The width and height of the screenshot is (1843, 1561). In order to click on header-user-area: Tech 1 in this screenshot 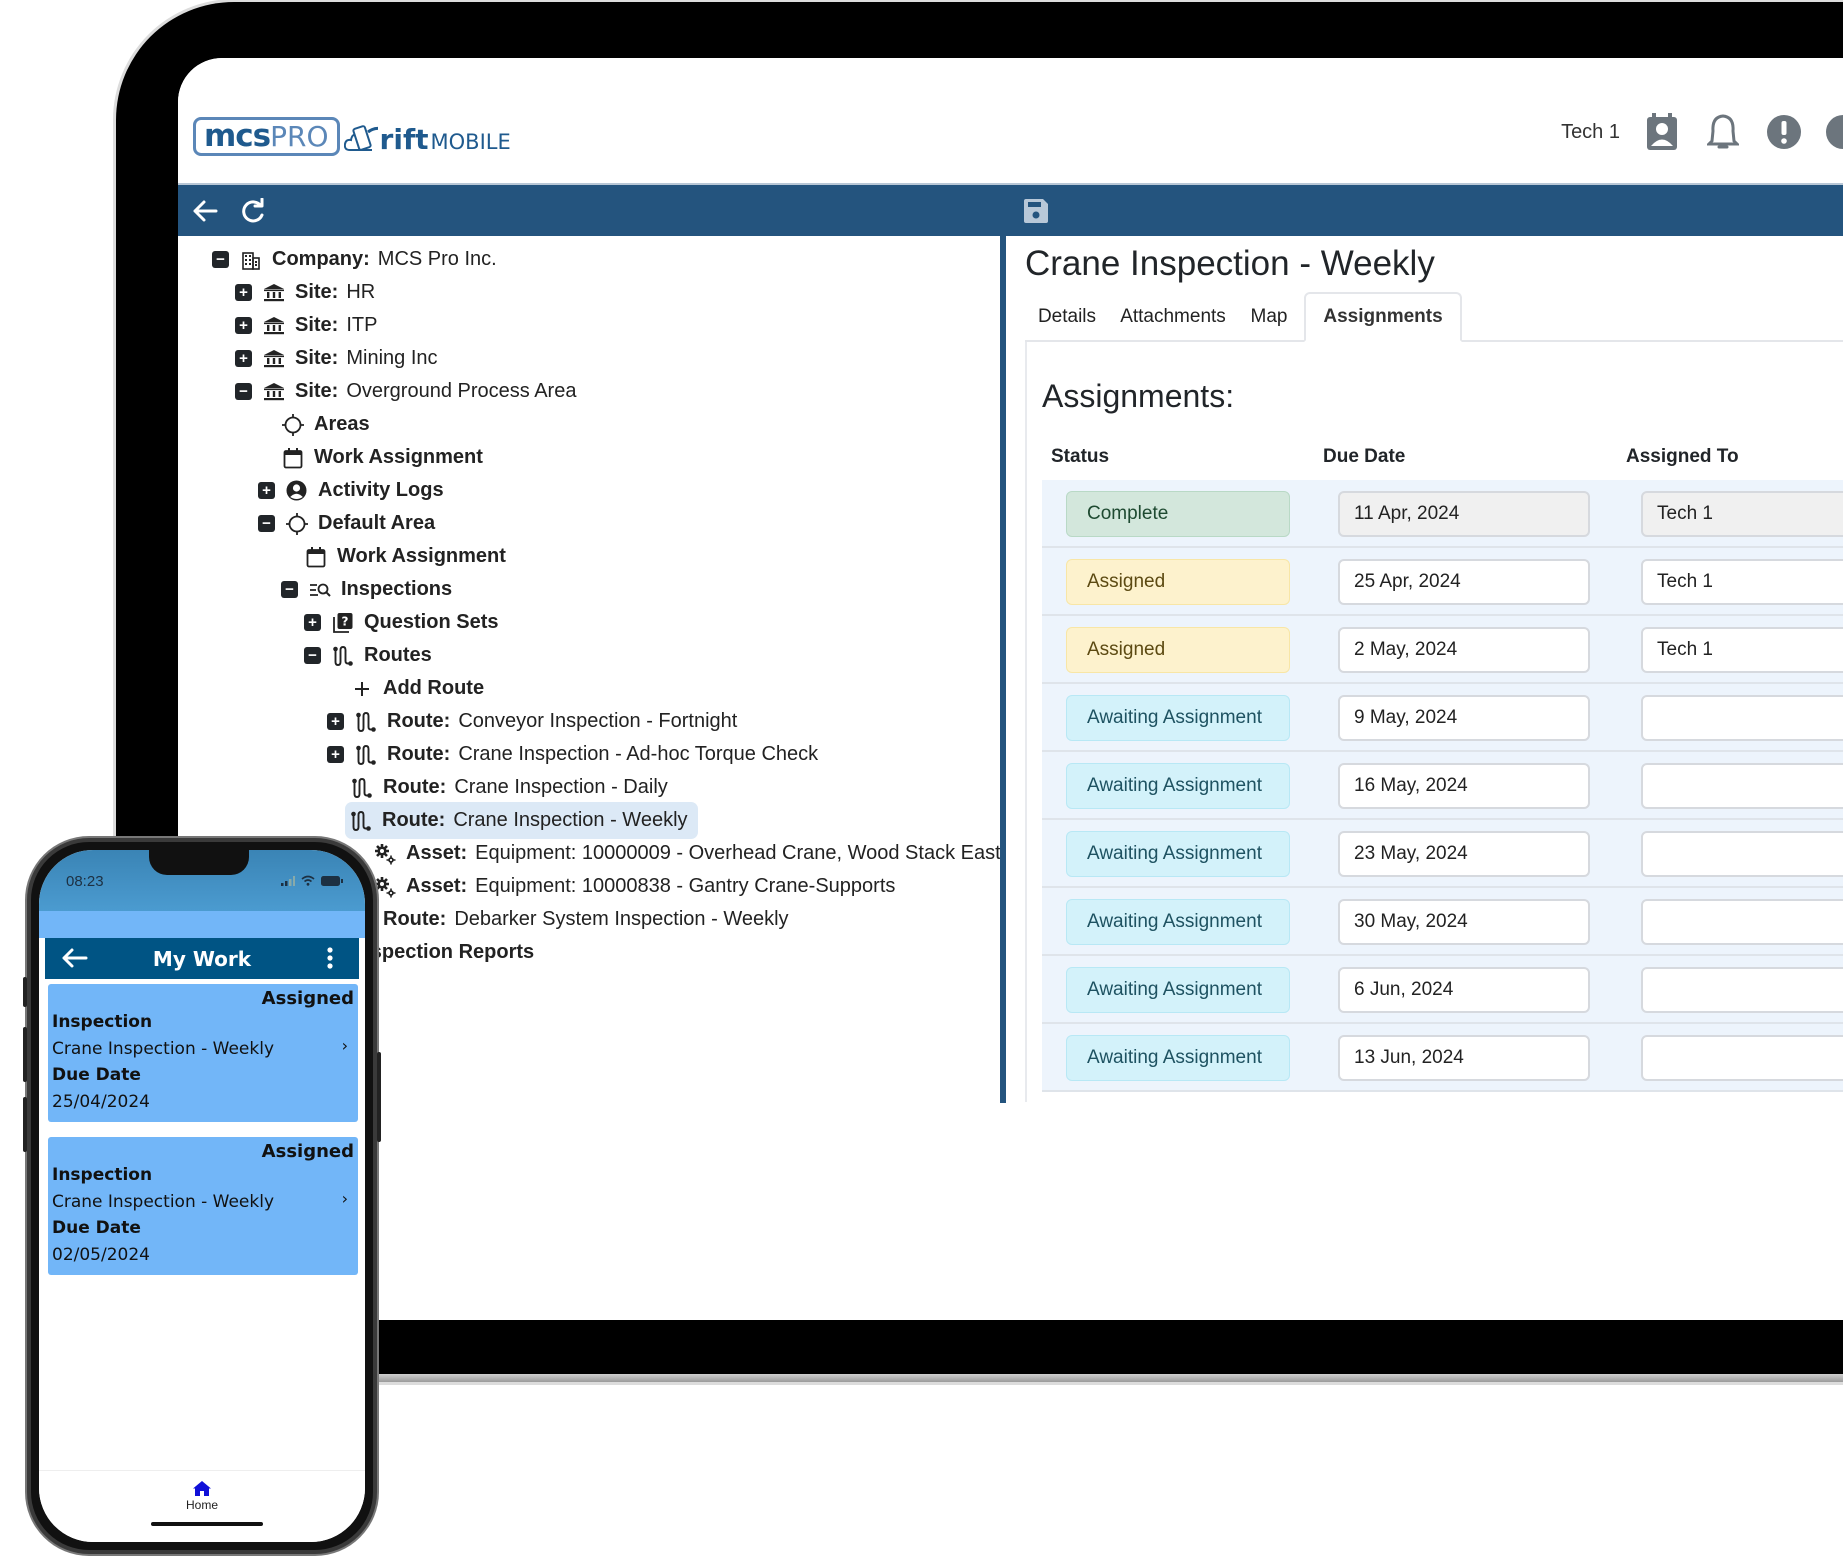, I will do `click(1702, 132)`.